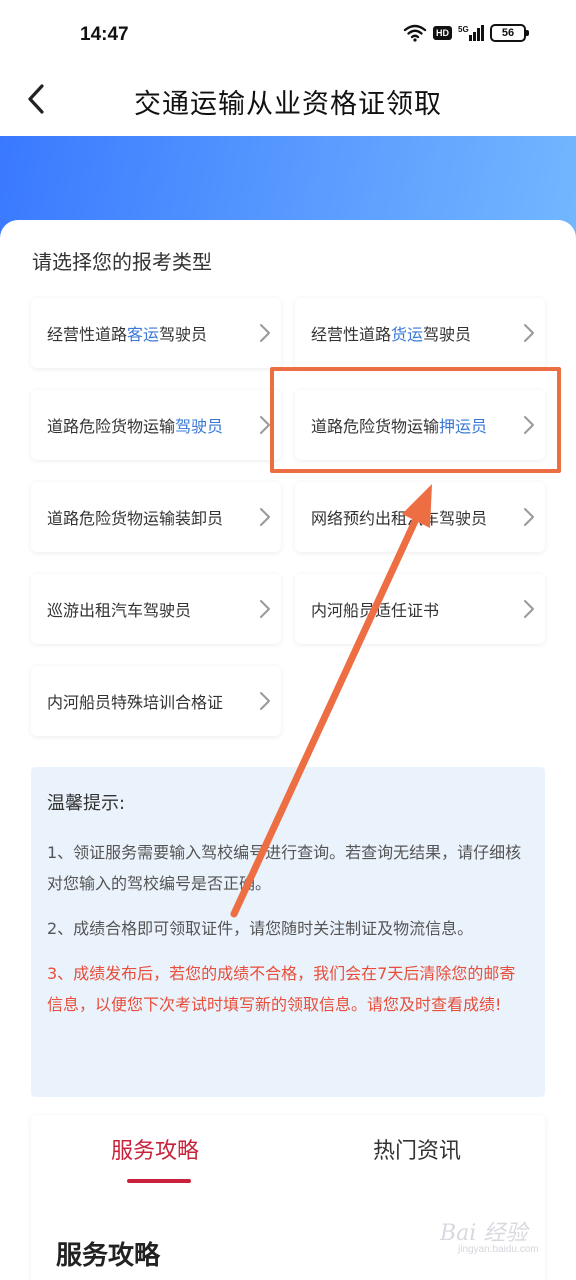  What do you see at coordinates (135, 518) in the screenshot?
I see `option-label: 道路危险货物运输装卸员` at bounding box center [135, 518].